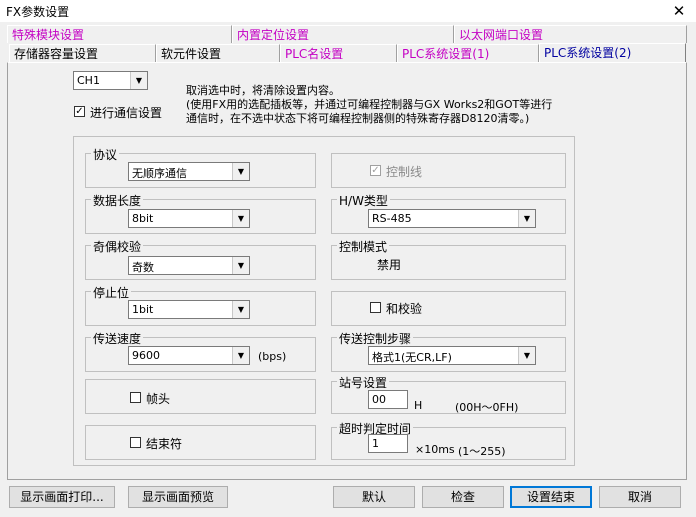 The width and height of the screenshot is (696, 517). Describe the element at coordinates (452, 218) in the screenshot. I see `hw-type-select: RS-485 ▼` at that location.